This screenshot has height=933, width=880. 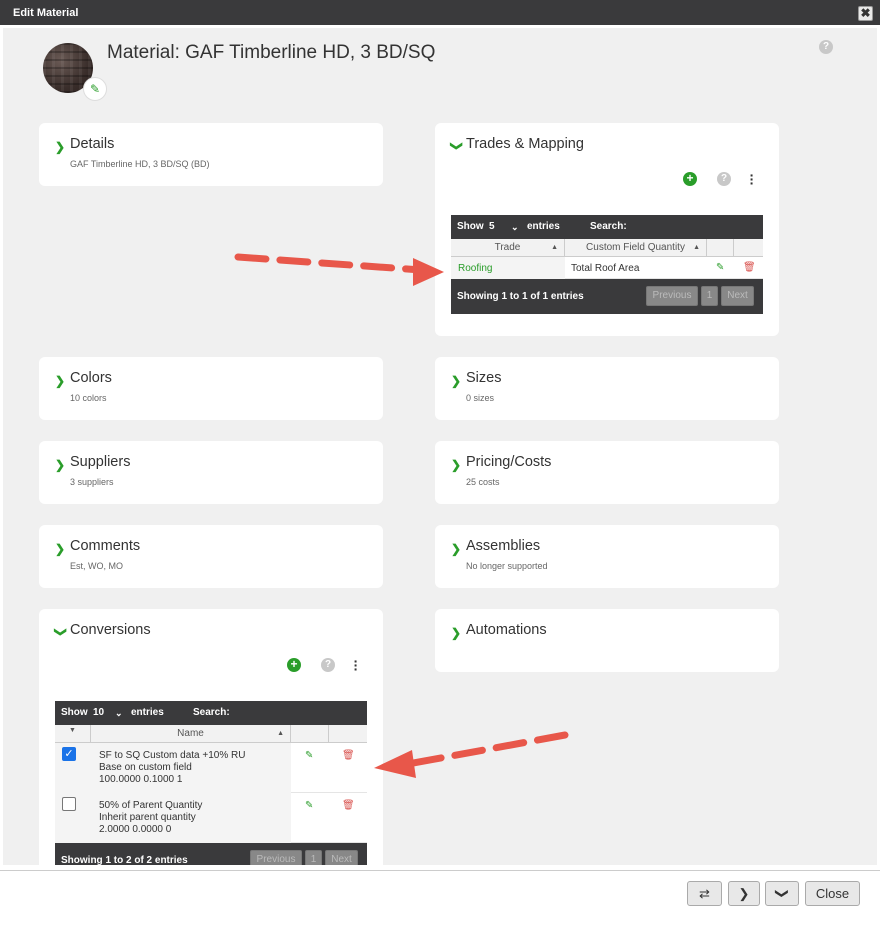 What do you see at coordinates (607, 556) in the screenshot?
I see `assemblies-card: ❯ Assemblies No longer supported` at bounding box center [607, 556].